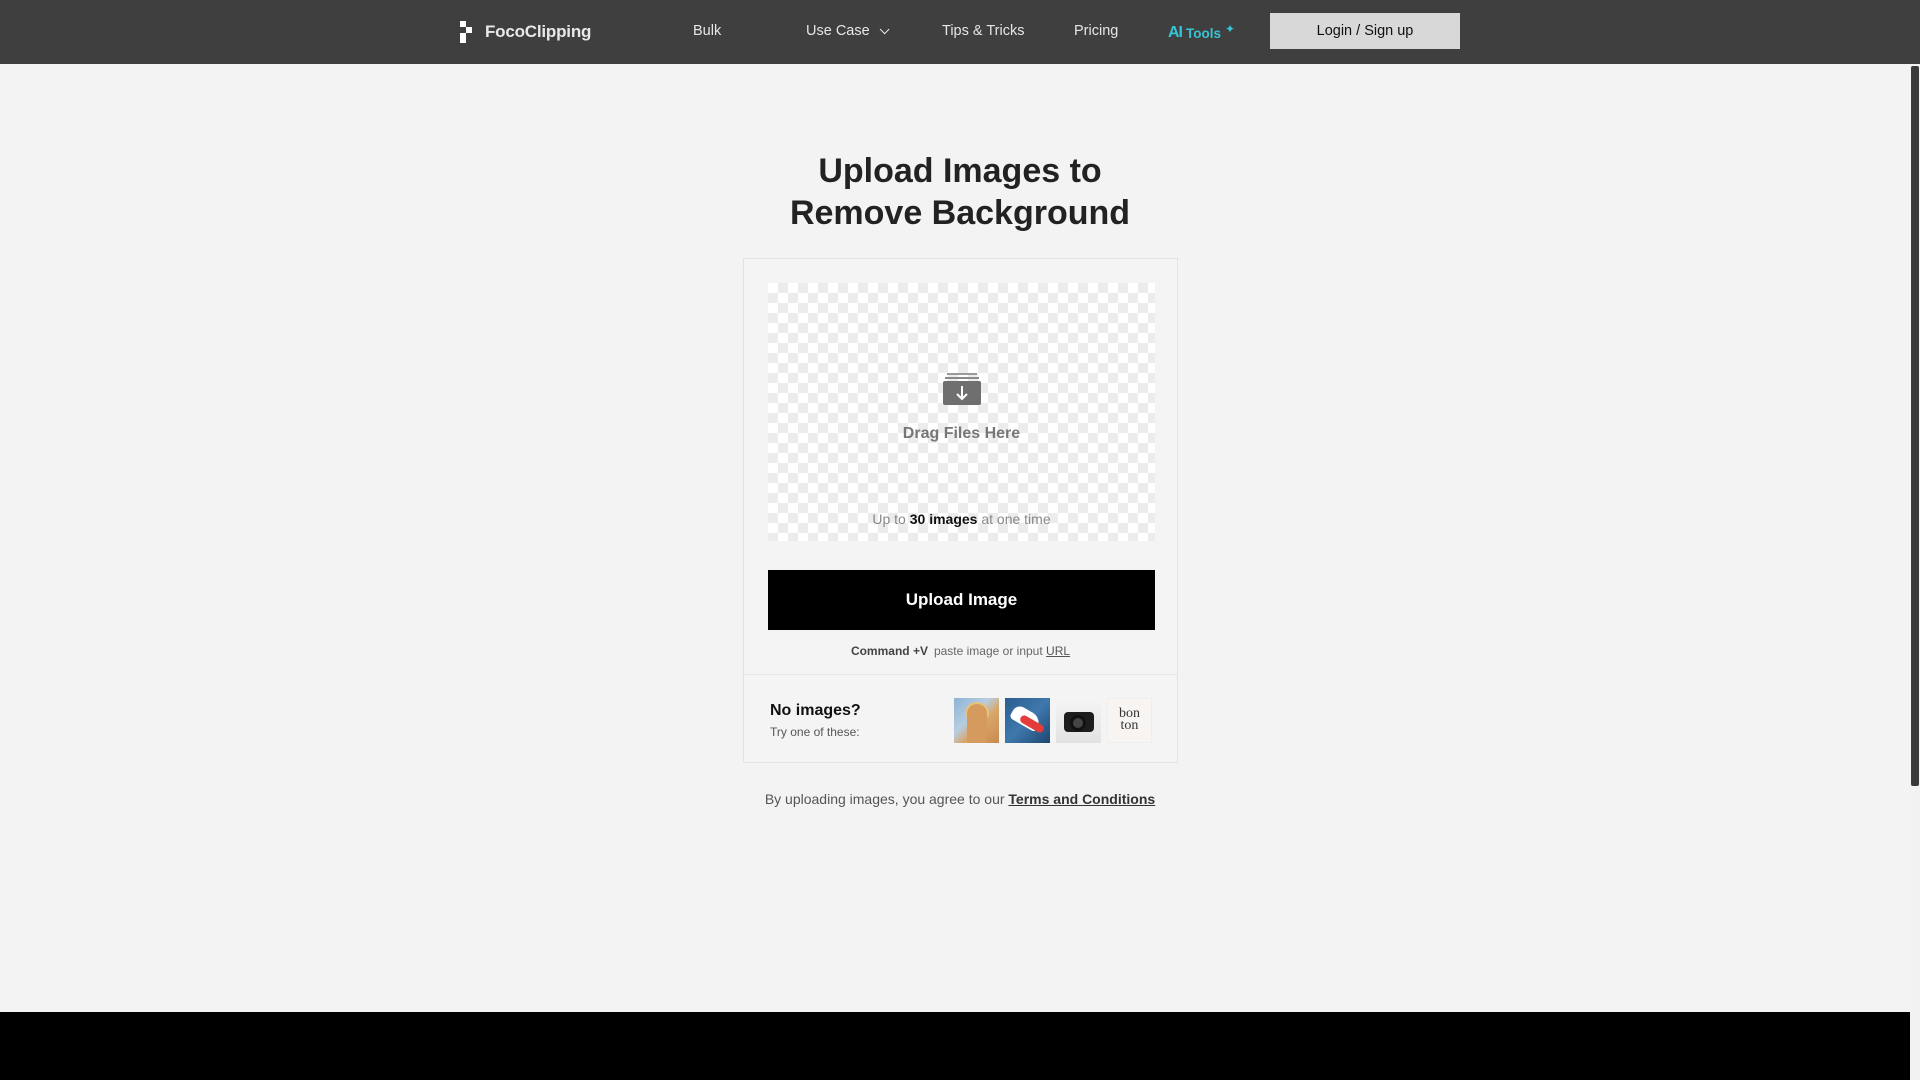  Describe the element at coordinates (960, 192) in the screenshot. I see `page-title: Upload Images to Remove Background` at that location.